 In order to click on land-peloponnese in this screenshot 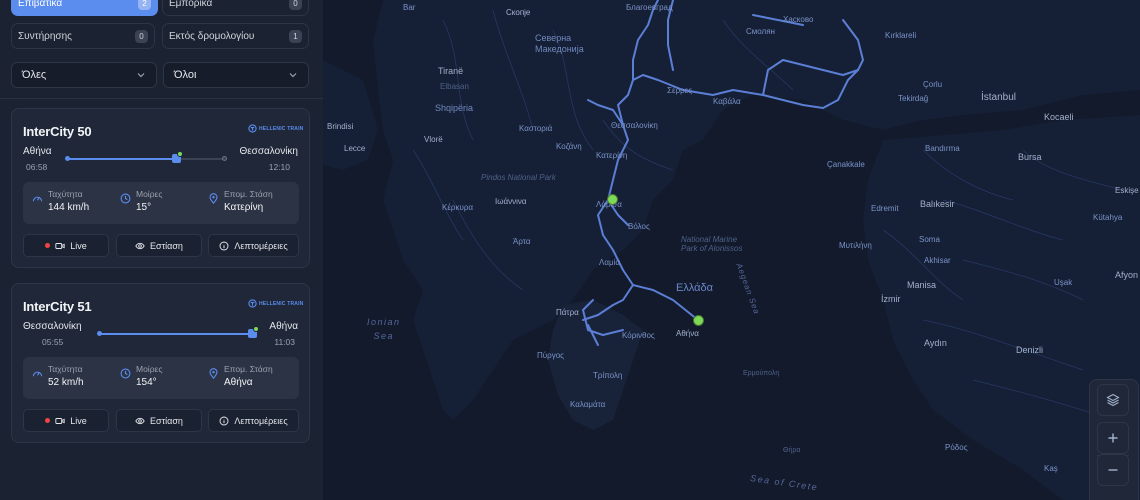, I will do `click(595, 365)`.